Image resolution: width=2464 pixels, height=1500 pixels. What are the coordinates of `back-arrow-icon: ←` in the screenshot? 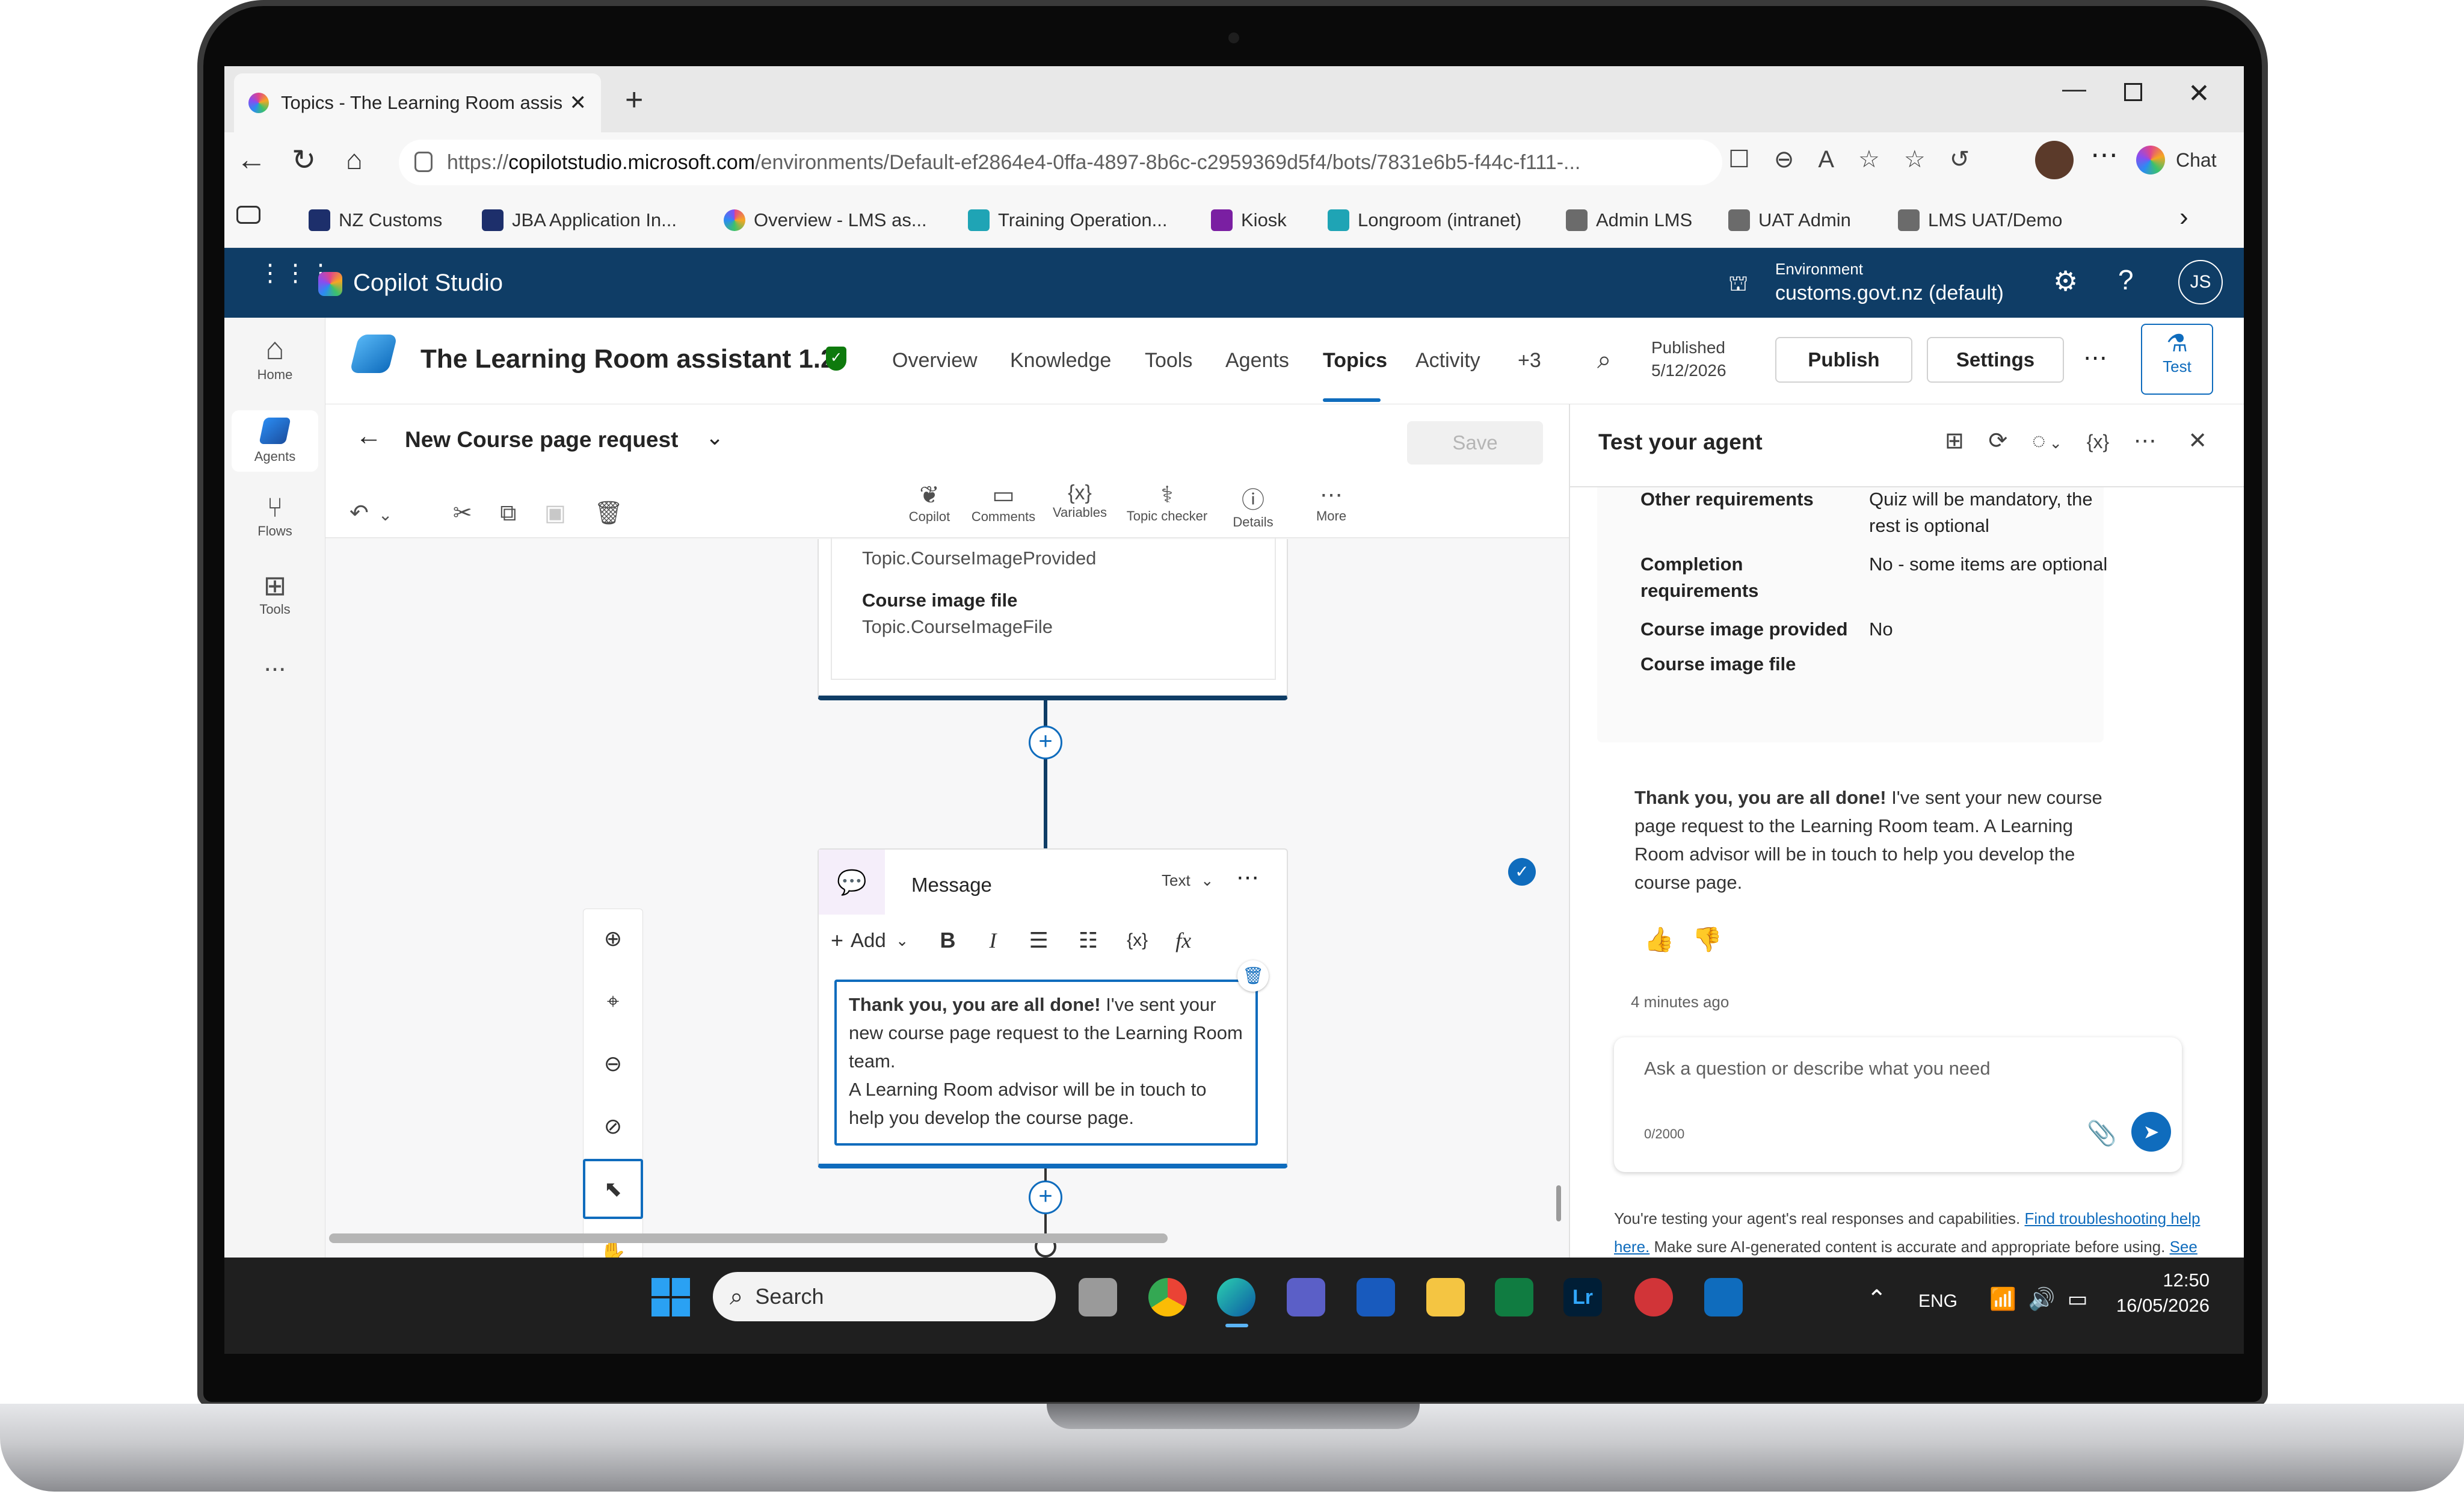 It's located at (369, 436).